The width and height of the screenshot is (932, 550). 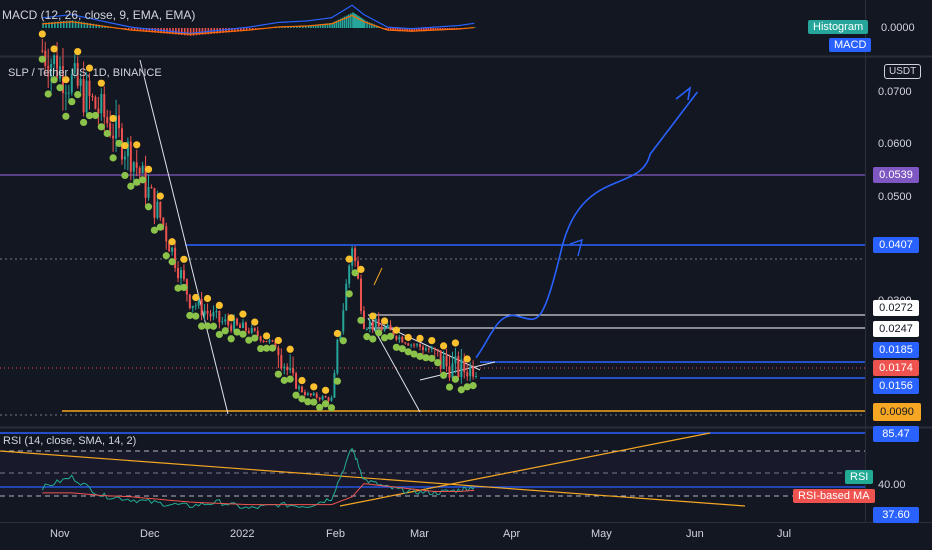 I want to click on rsi-label-8547: 85.47, so click(x=896, y=434).